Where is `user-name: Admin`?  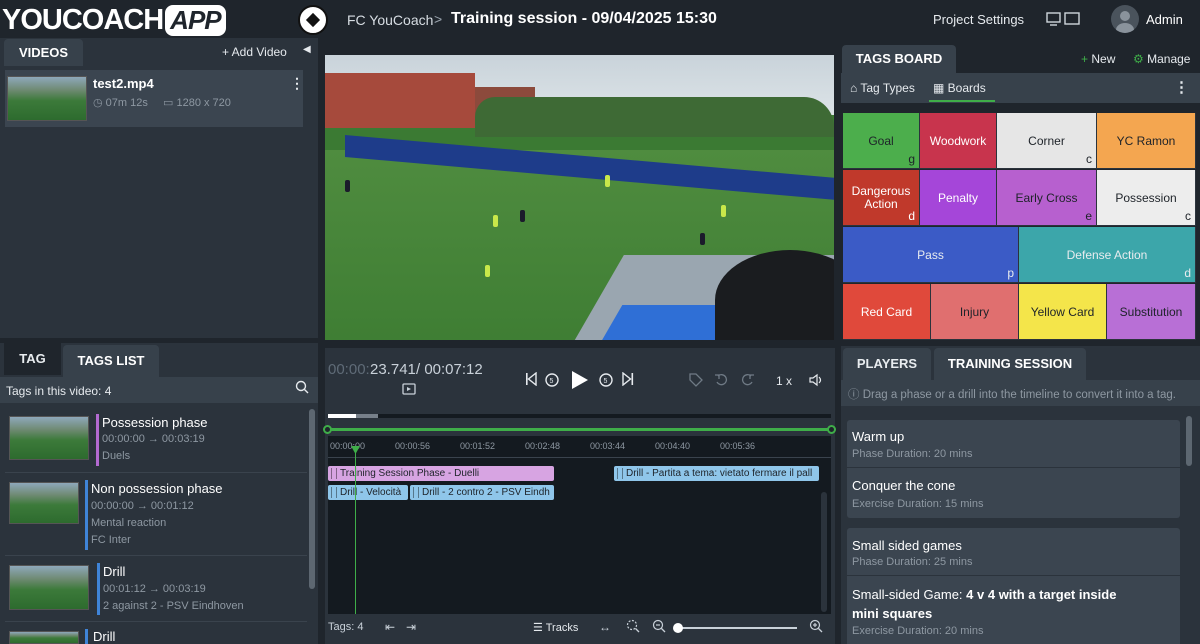 user-name: Admin is located at coordinates (1164, 19).